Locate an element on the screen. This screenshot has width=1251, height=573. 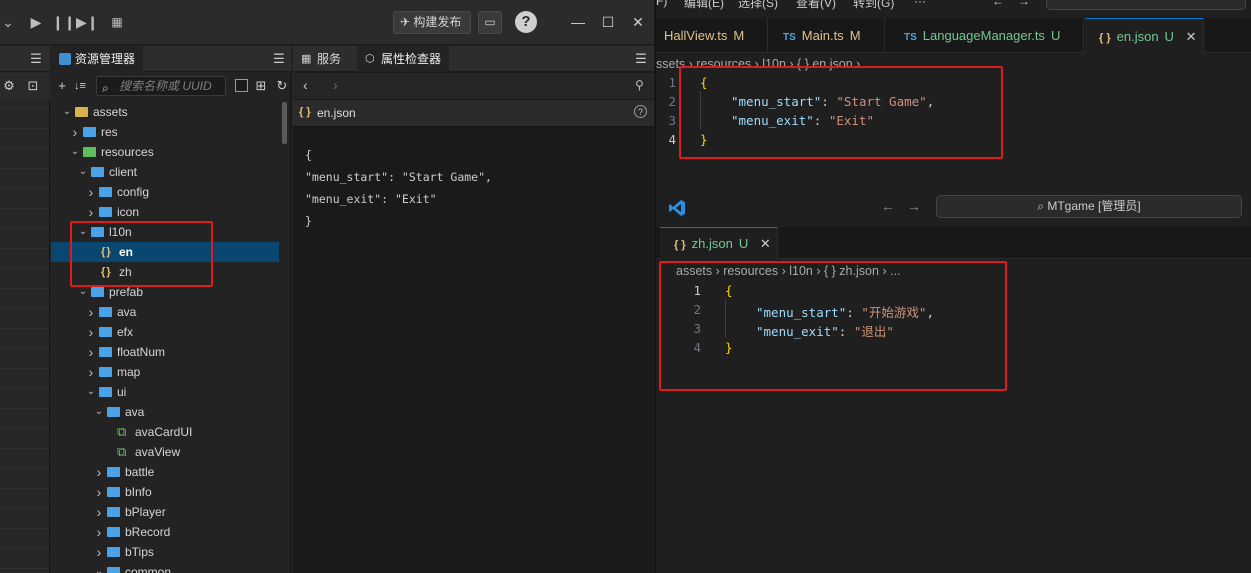
maximize-icon: ☐ is located at coordinates (608, 22).